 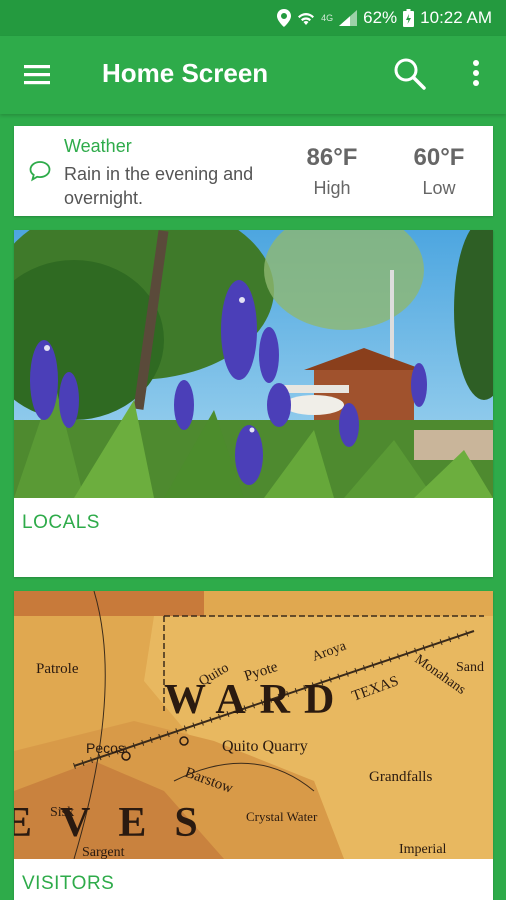 What do you see at coordinates (423, 849) in the screenshot?
I see `map-town-12: Imperial` at bounding box center [423, 849].